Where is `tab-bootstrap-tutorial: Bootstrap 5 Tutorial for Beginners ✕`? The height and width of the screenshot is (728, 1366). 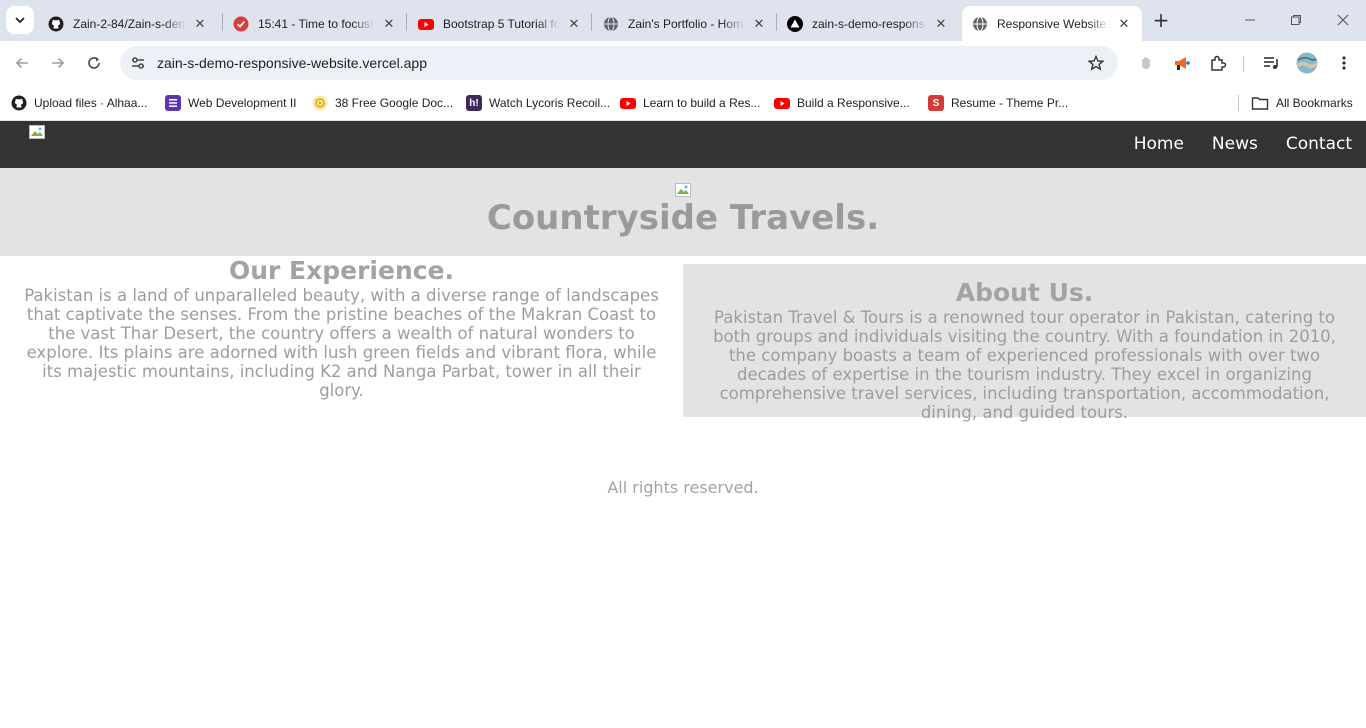 tab-bootstrap-tutorial: Bootstrap 5 Tutorial for Beginners ✕ is located at coordinates (500, 23).